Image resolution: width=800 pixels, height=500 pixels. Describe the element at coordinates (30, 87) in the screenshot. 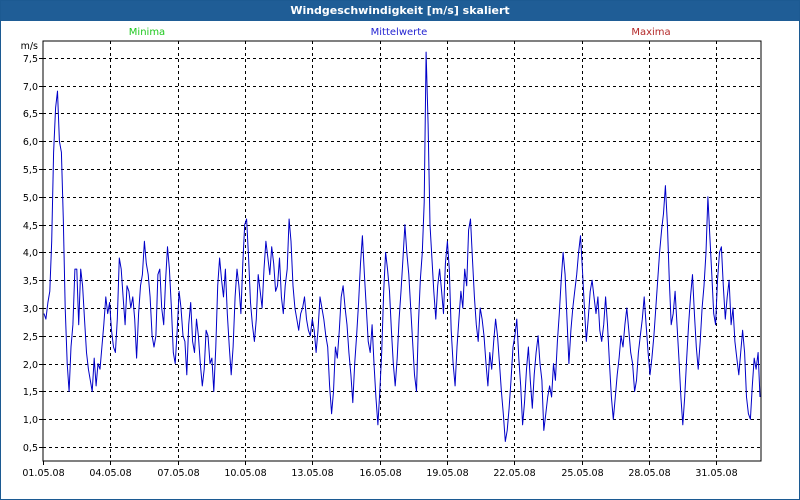

I see `y-tick-label: 7,0` at that location.